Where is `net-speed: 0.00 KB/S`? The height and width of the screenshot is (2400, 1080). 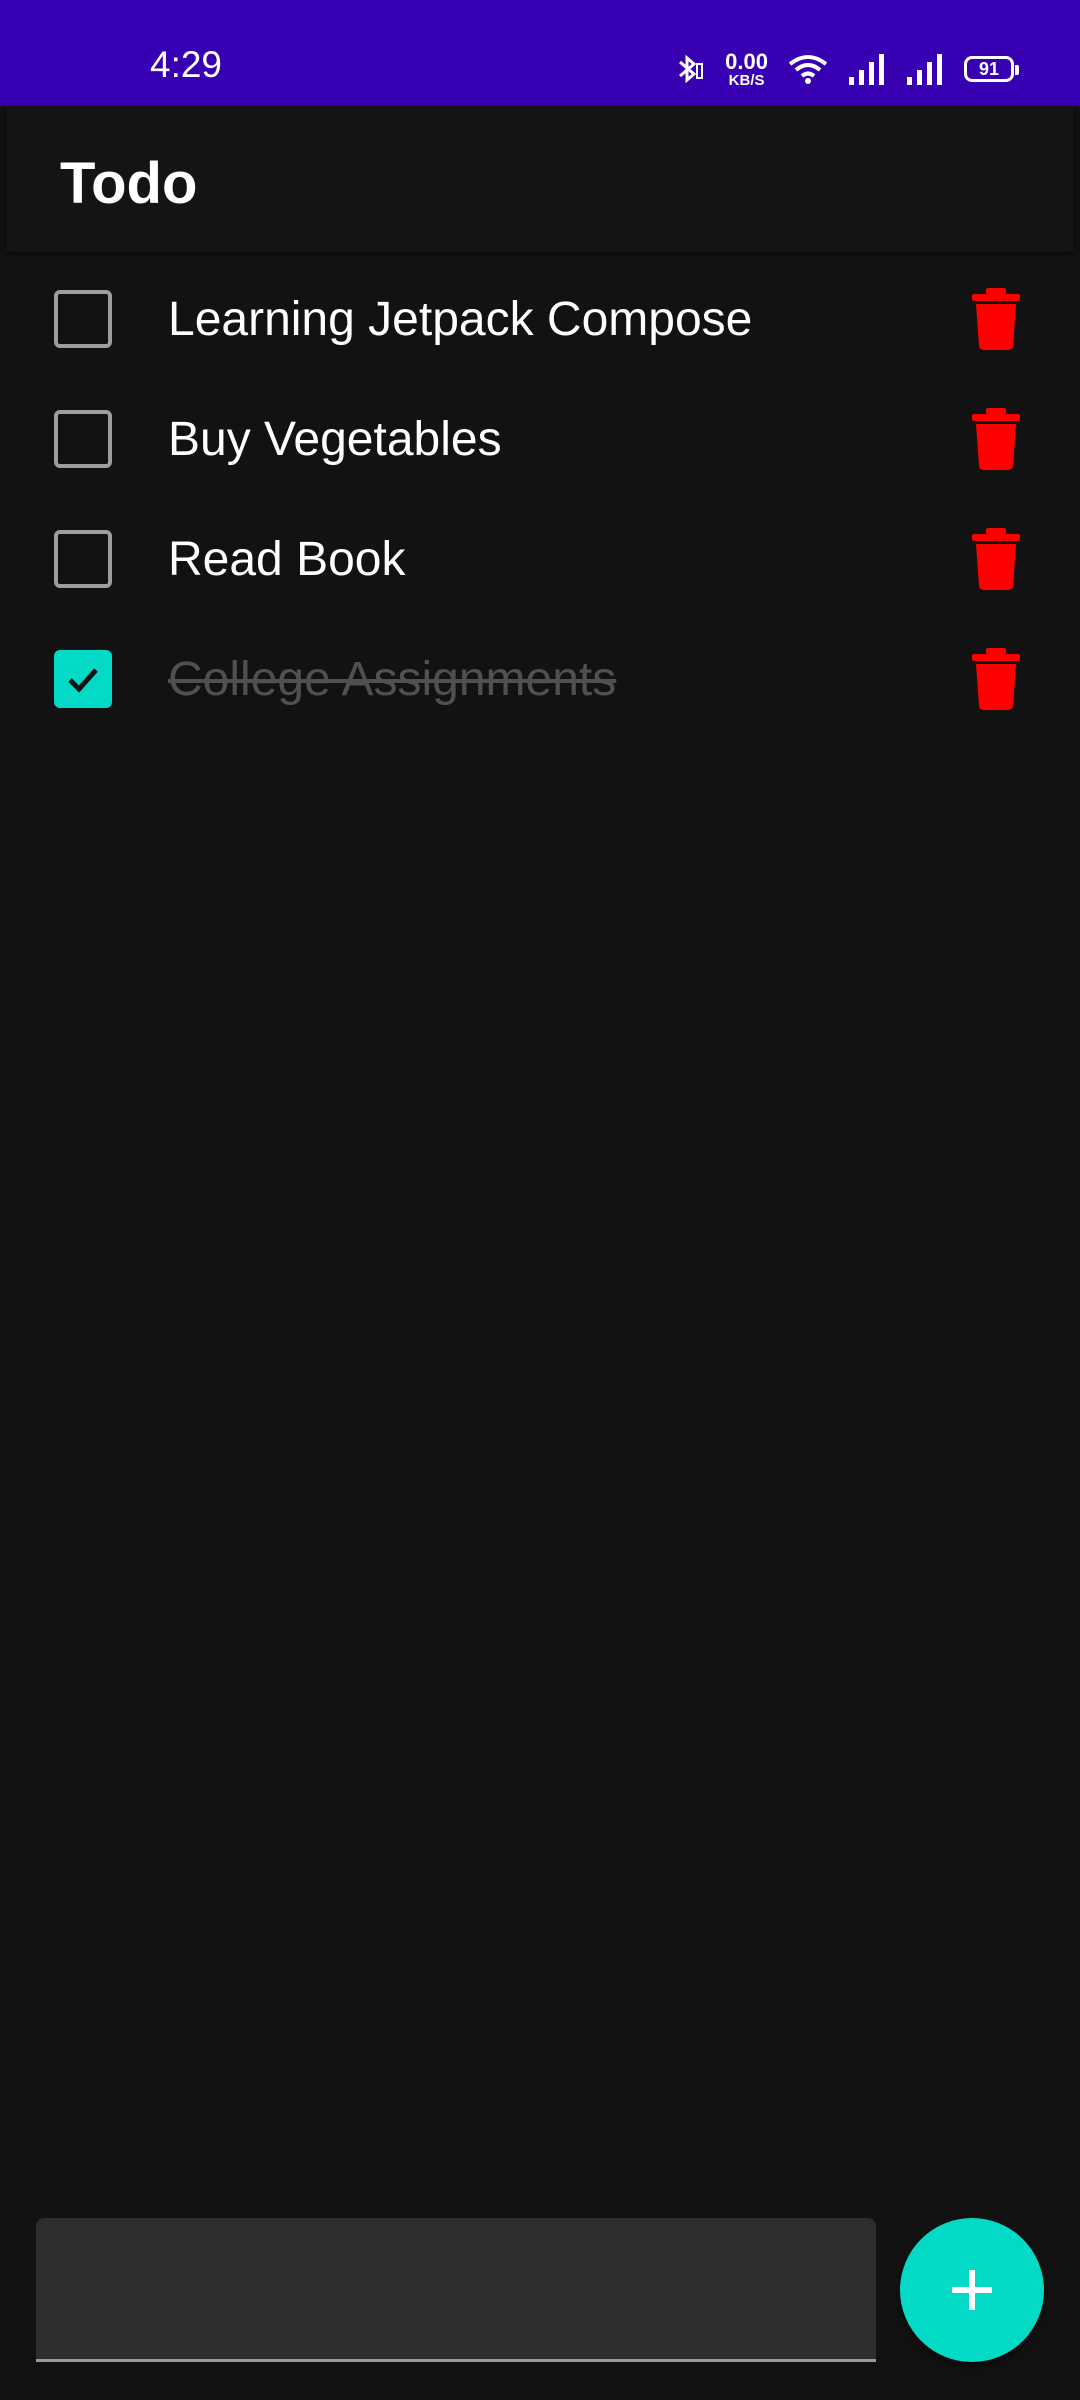 net-speed: 0.00 KB/S is located at coordinates (746, 68).